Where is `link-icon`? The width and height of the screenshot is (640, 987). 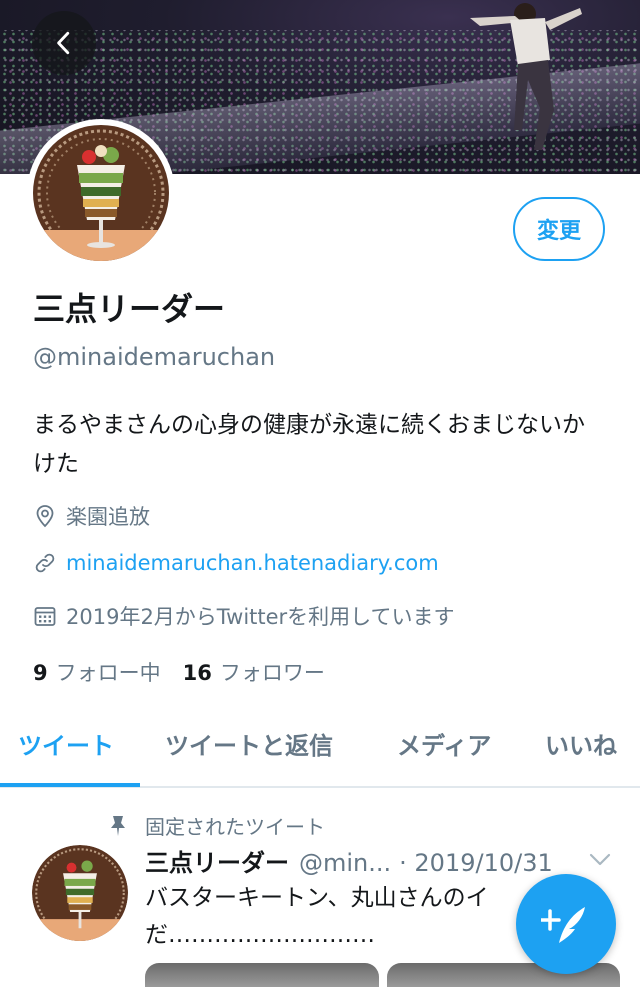
link-icon is located at coordinates (45, 563).